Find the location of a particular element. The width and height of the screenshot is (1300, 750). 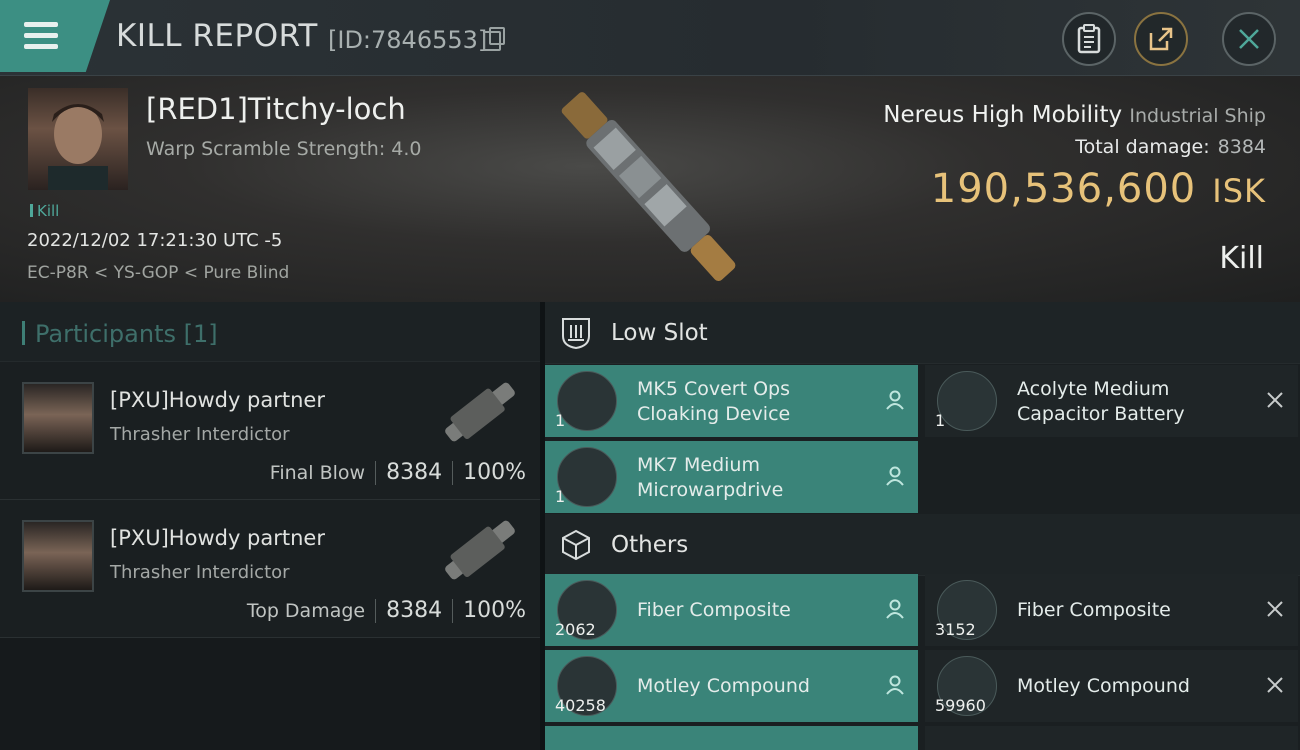

cargo-item: 40258 Motley Compound is located at coordinates (731, 686).